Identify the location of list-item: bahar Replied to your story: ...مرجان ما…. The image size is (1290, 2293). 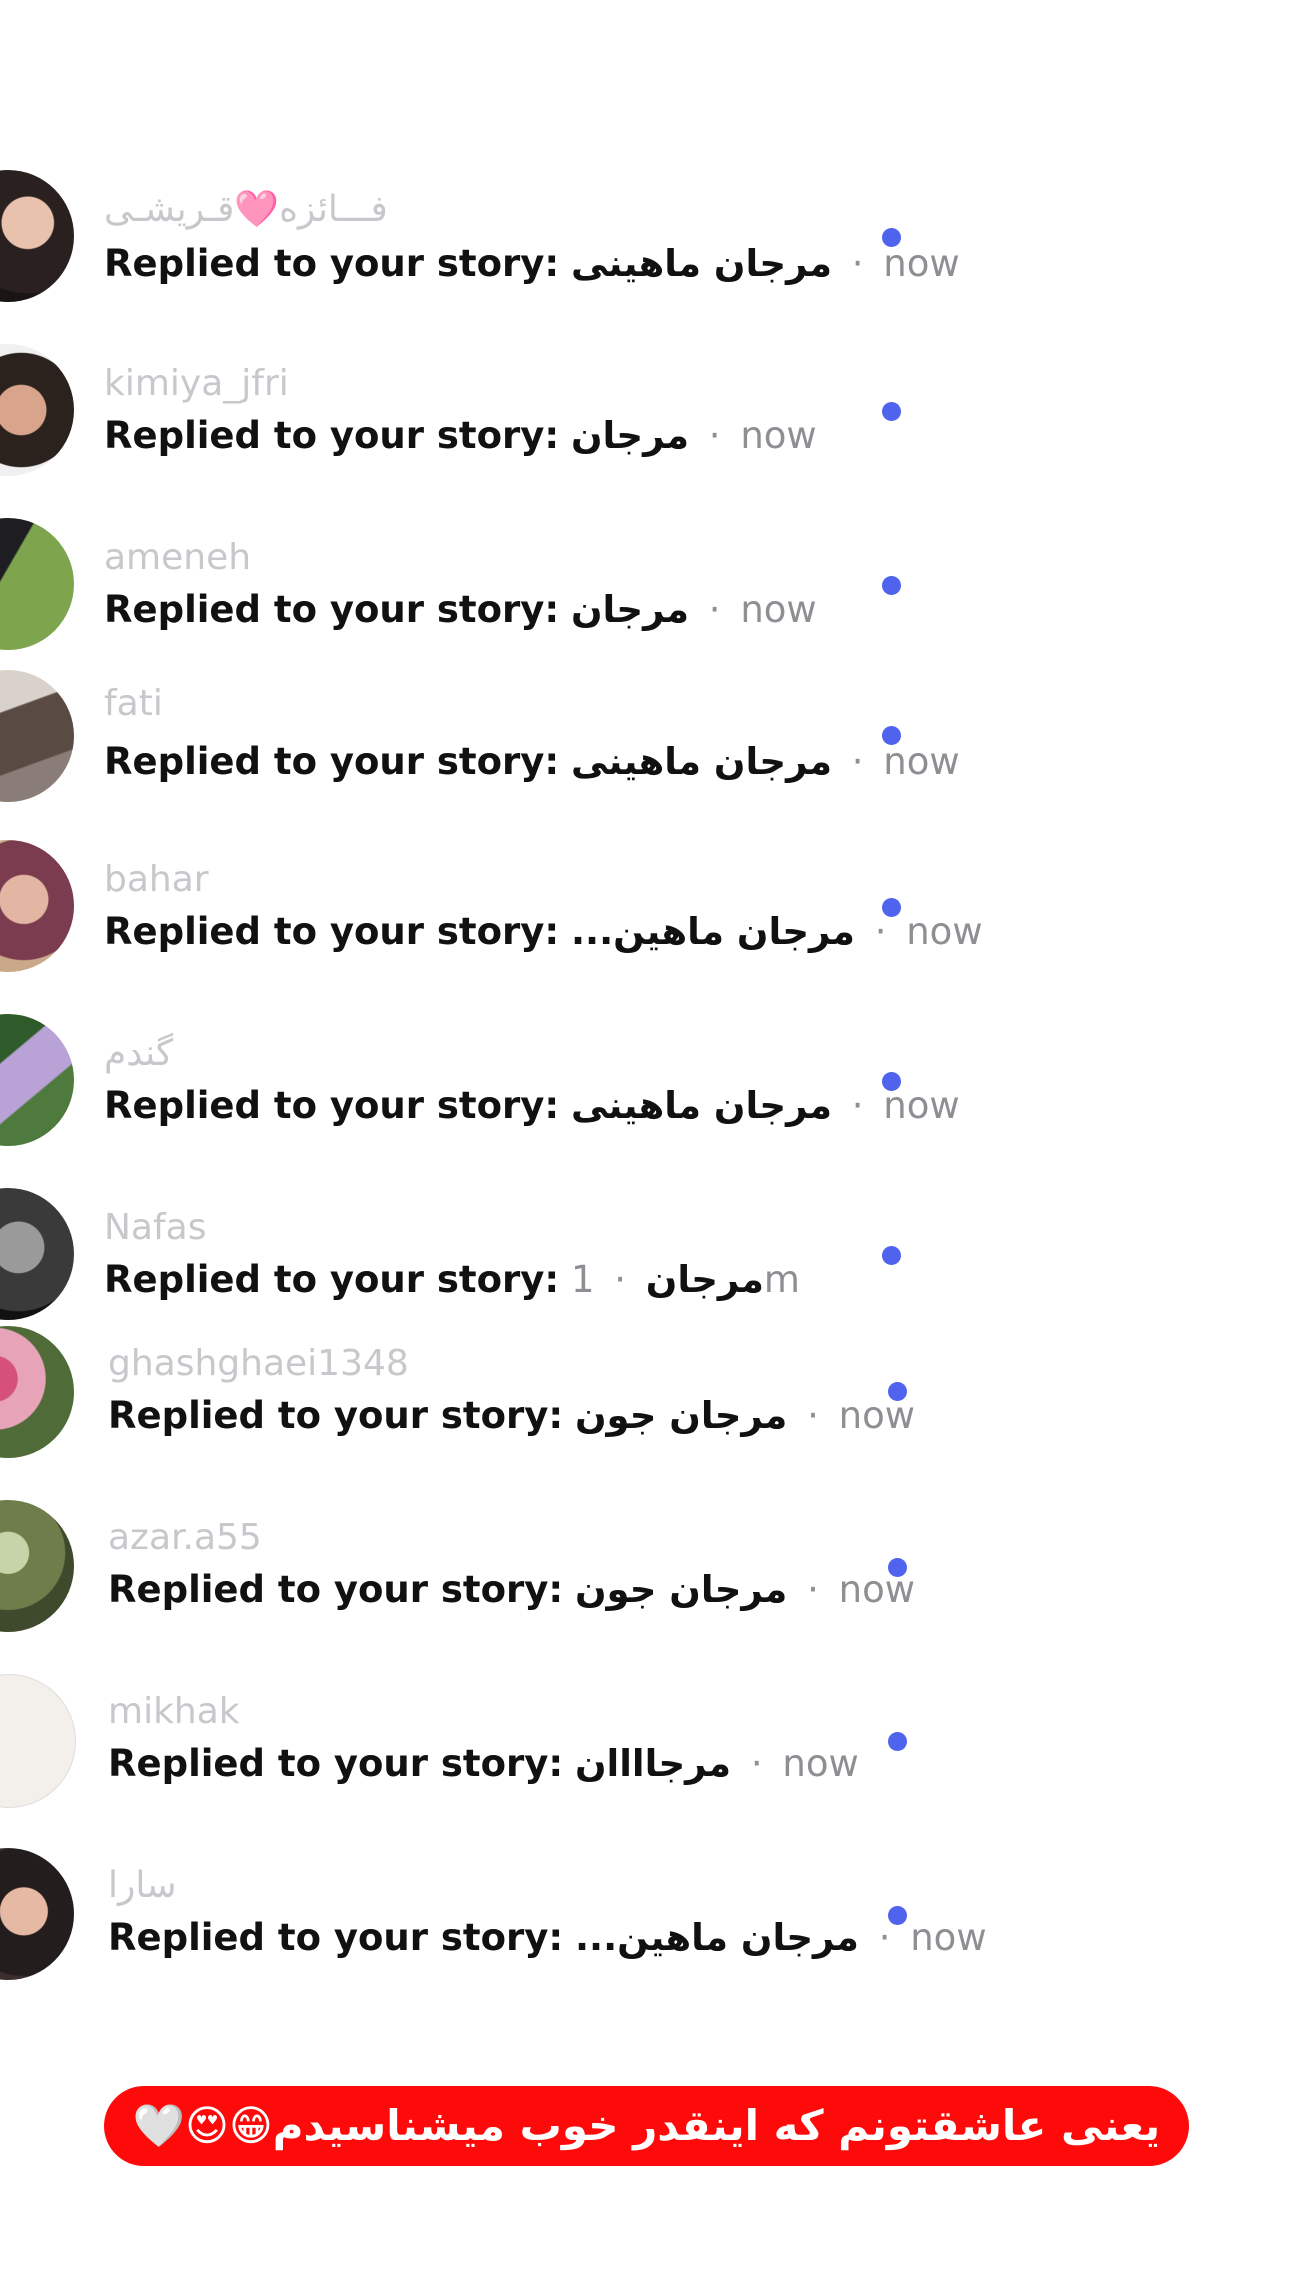
(645, 915).